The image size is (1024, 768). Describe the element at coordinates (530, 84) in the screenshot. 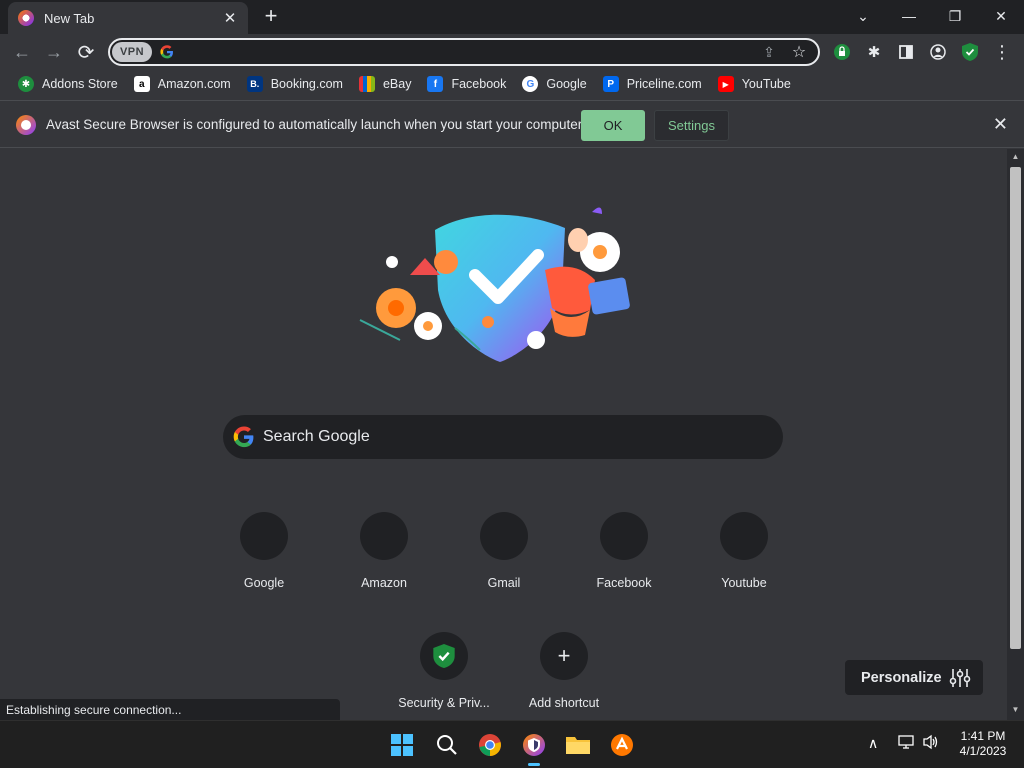

I see `google-icon: G` at that location.